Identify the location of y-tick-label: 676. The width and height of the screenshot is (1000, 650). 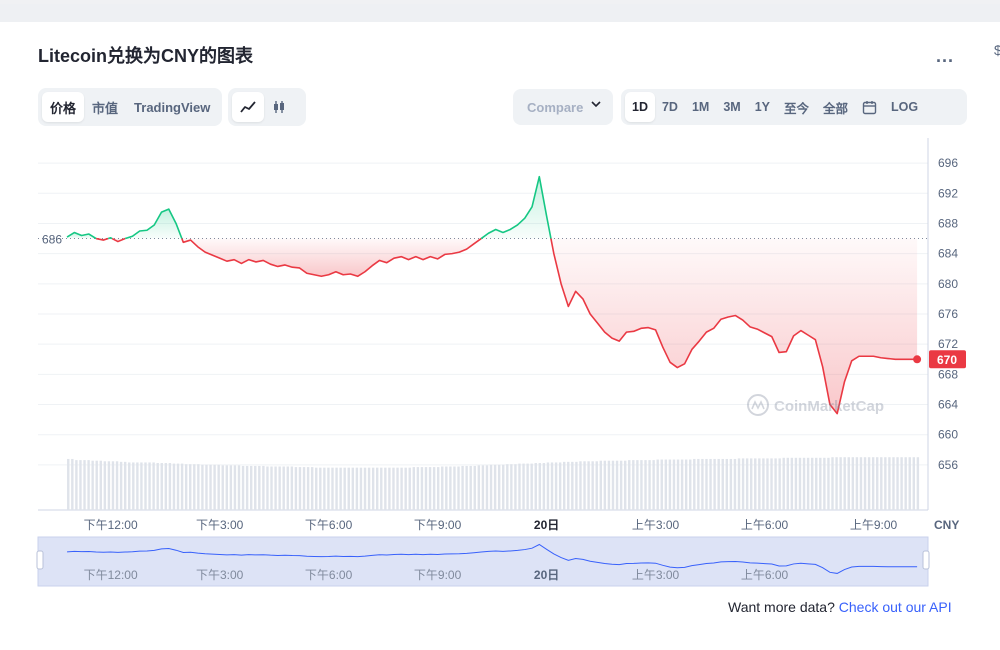
(948, 314).